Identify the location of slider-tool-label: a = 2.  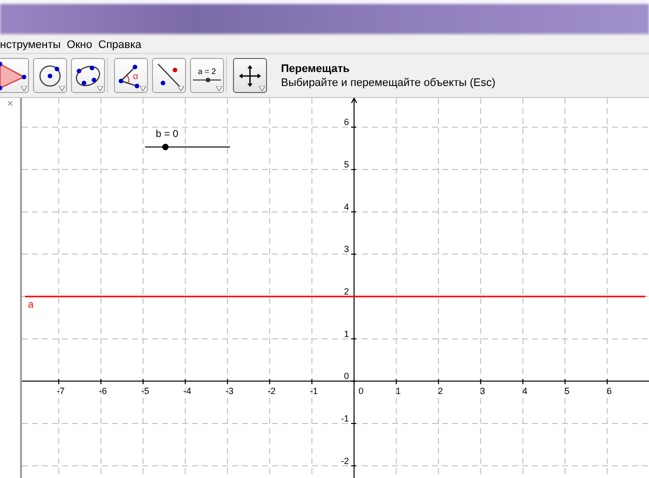
(207, 71).